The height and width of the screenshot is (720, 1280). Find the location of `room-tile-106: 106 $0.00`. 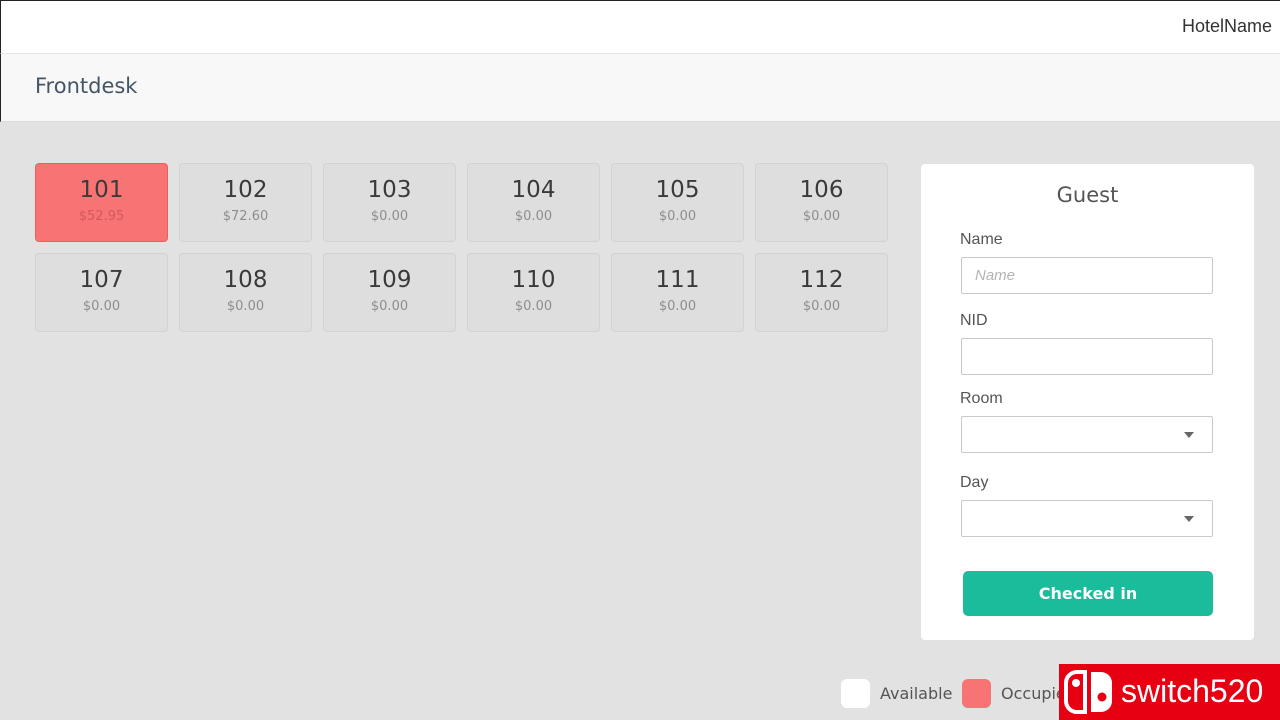

room-tile-106: 106 $0.00 is located at coordinates (821, 202).